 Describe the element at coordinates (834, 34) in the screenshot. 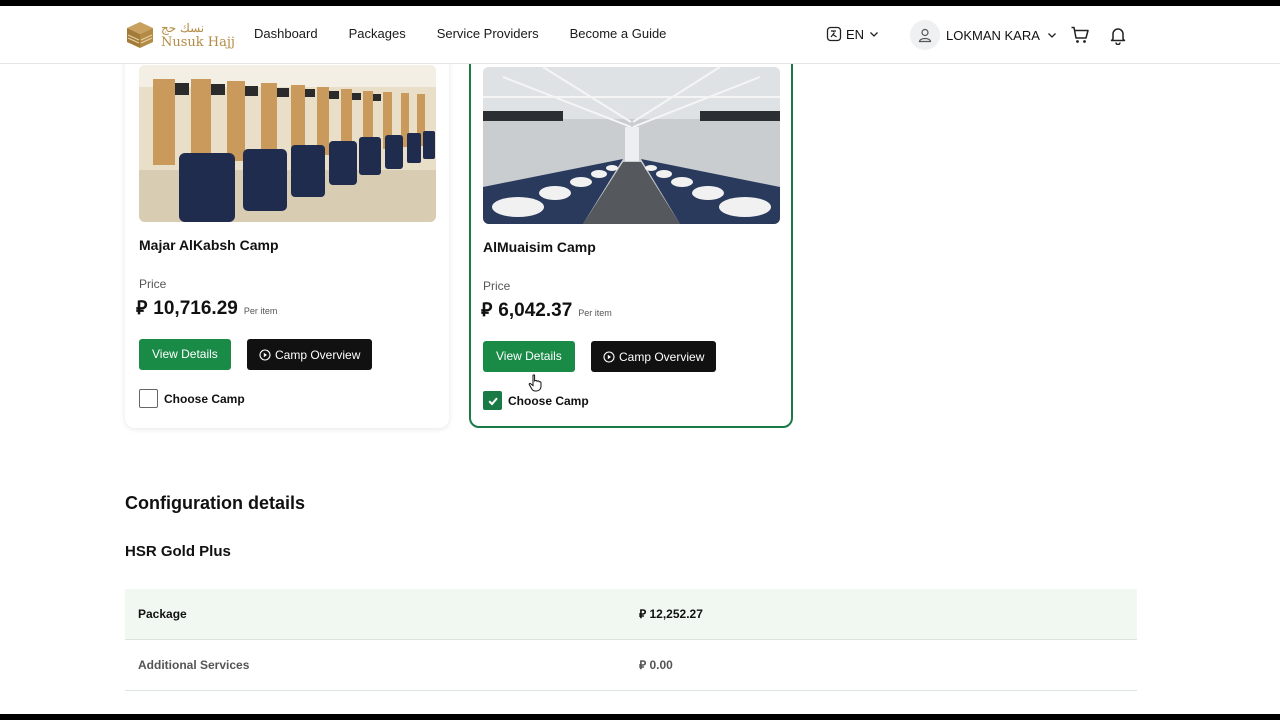

I see `translate-icon` at that location.